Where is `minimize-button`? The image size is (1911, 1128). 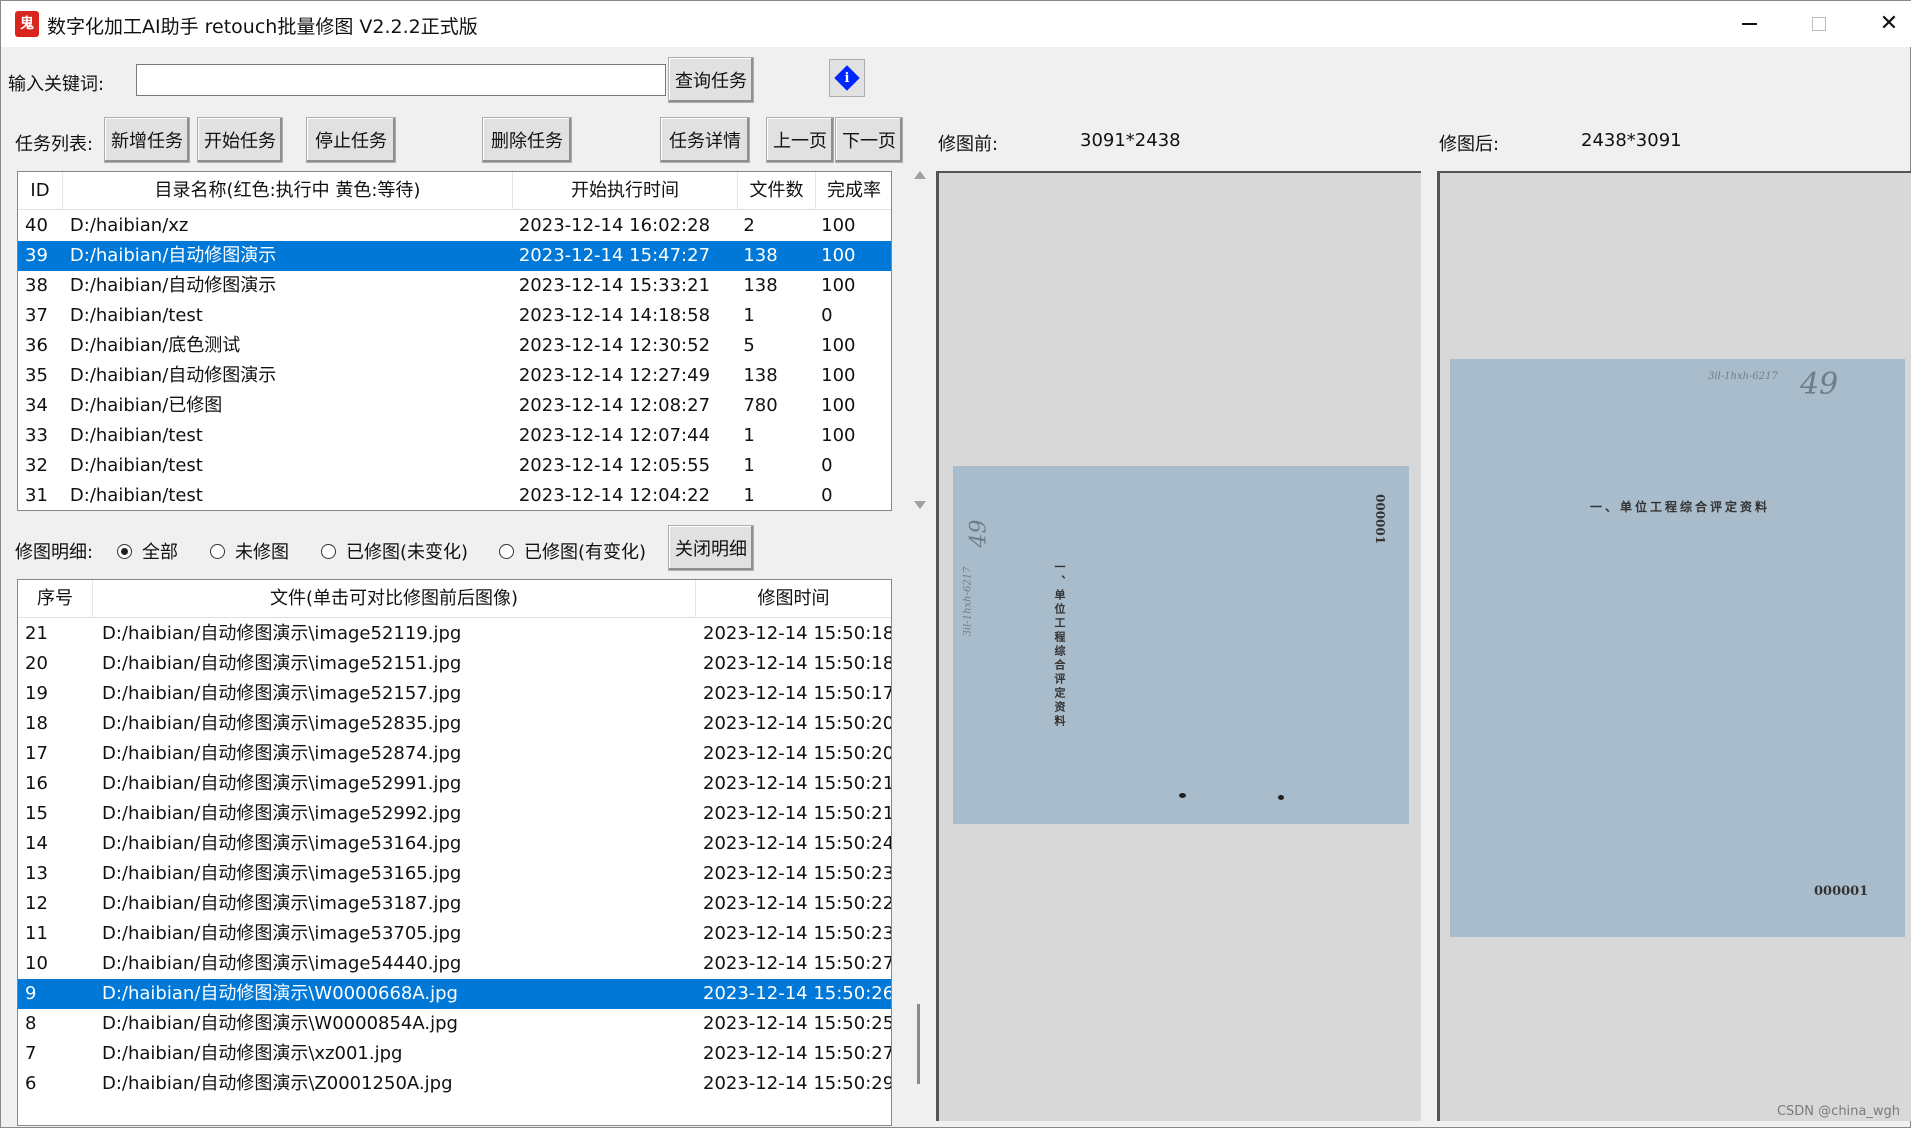 minimize-button is located at coordinates (1749, 24).